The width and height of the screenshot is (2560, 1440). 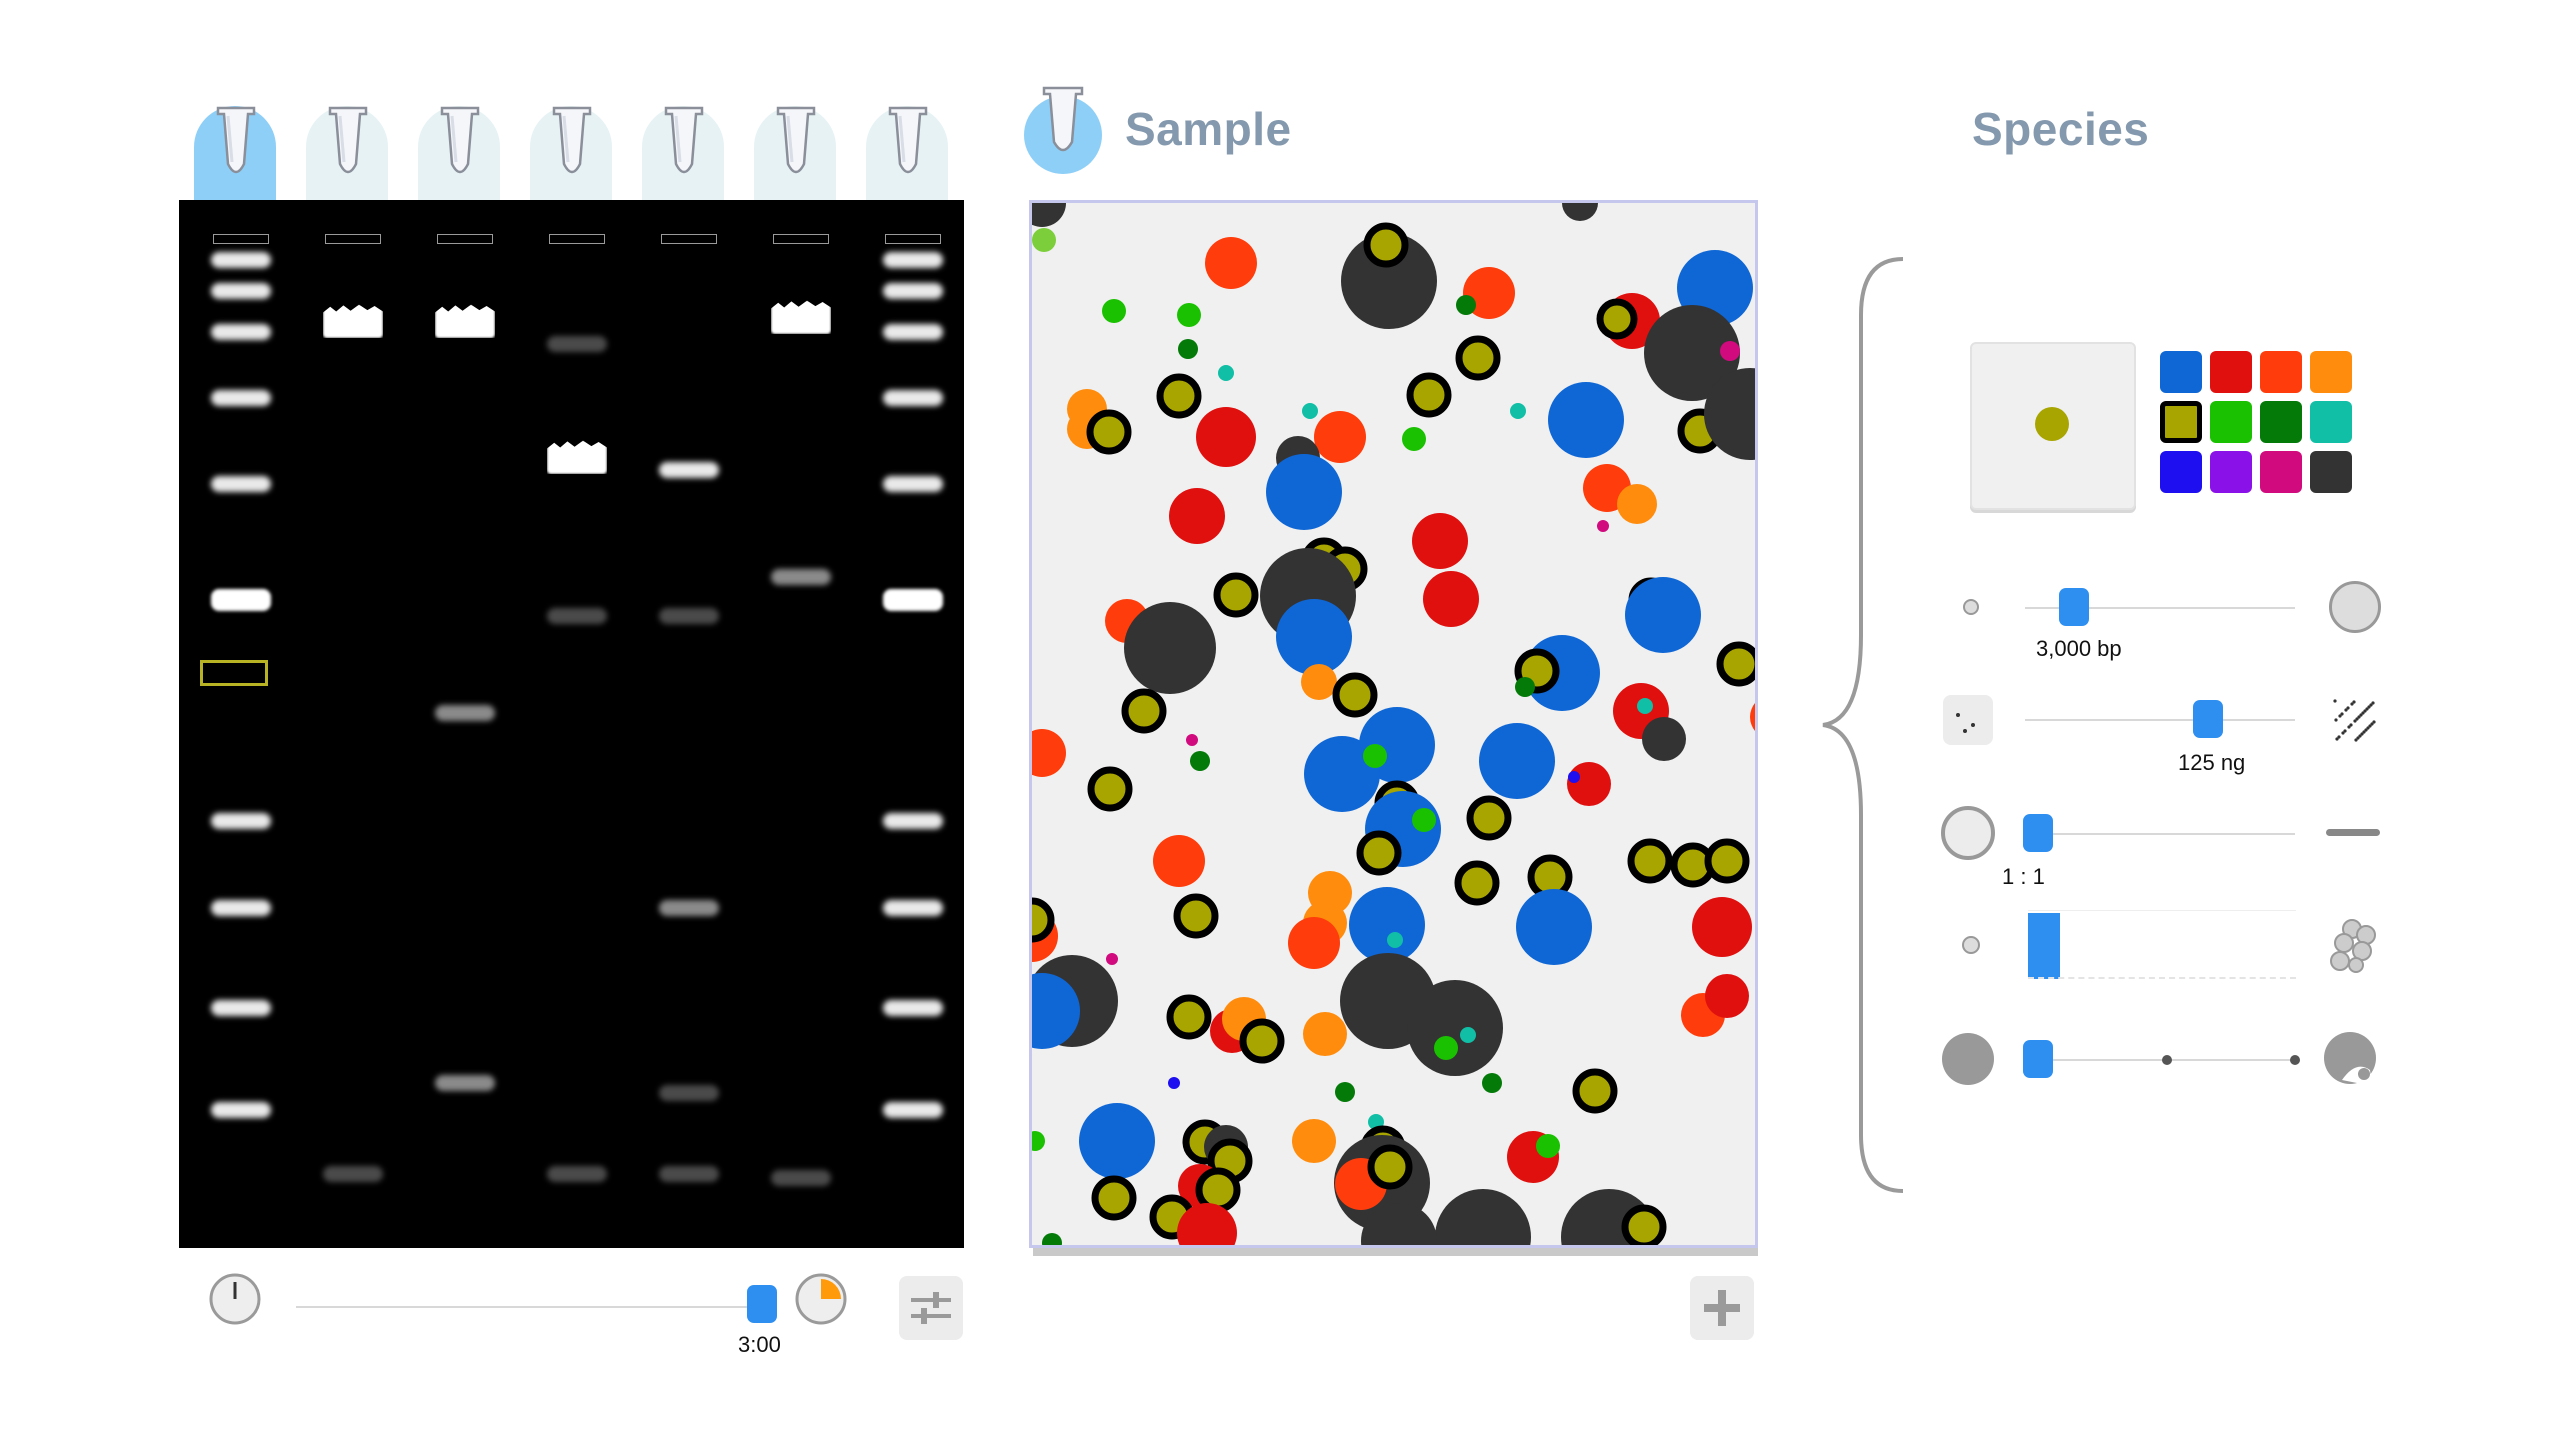 I want to click on digest-slider-knob, so click(x=2038, y=1059).